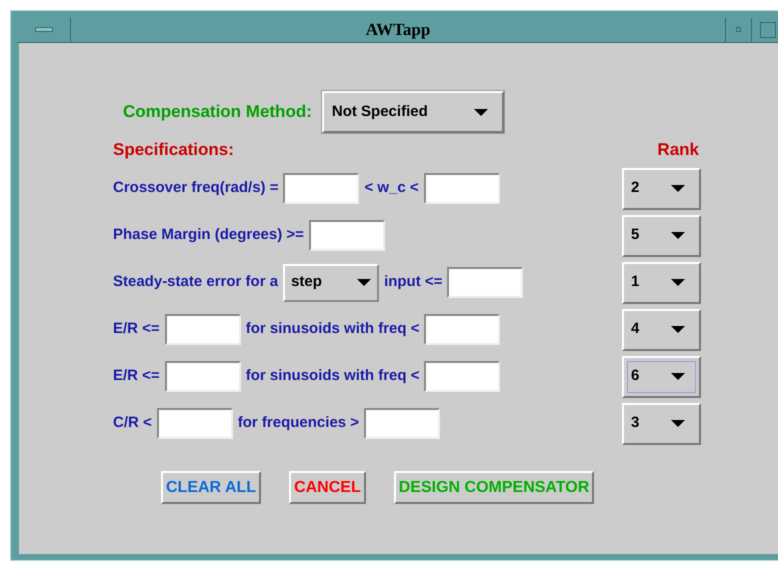 The height and width of the screenshot is (563, 778). What do you see at coordinates (661, 329) in the screenshot?
I see `rank-dropdown: 4` at bounding box center [661, 329].